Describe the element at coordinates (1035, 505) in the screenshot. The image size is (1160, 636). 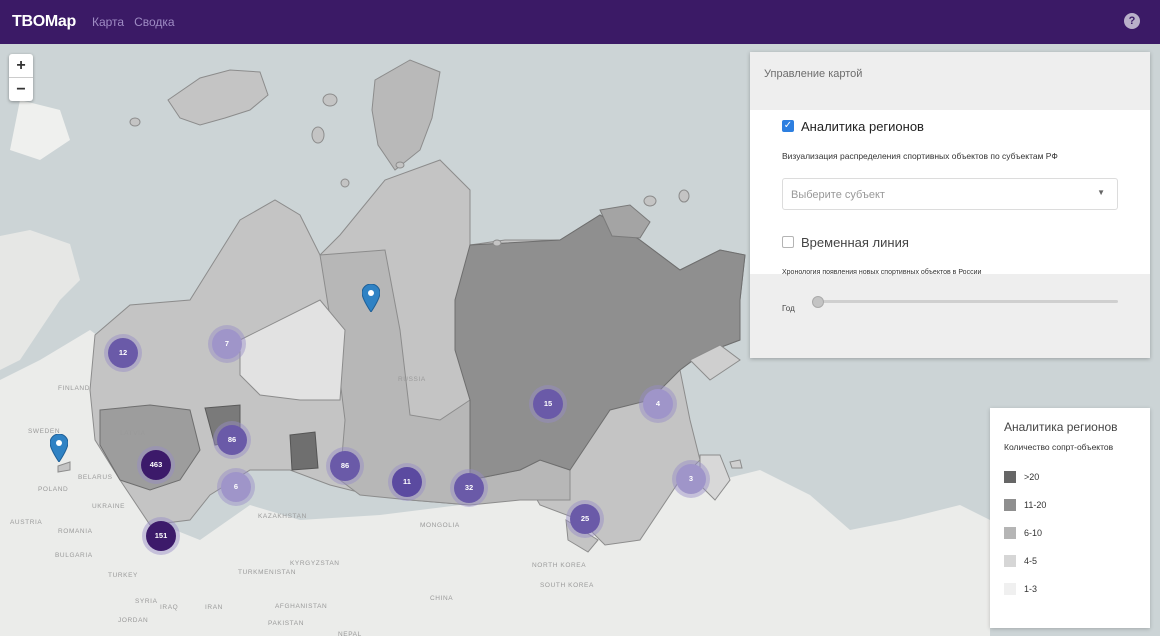
I see `legend-label: 11-20` at that location.